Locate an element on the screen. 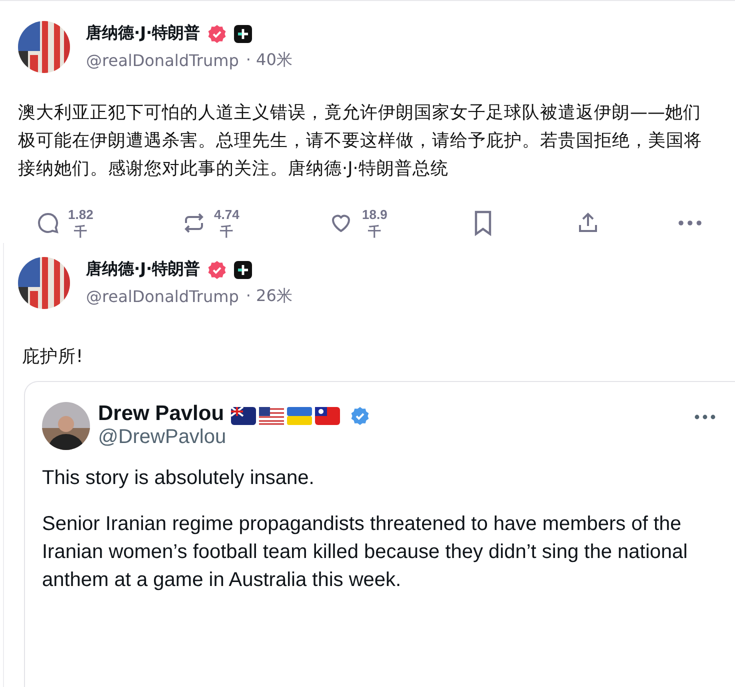  post-text: 庇护所! is located at coordinates (53, 357).